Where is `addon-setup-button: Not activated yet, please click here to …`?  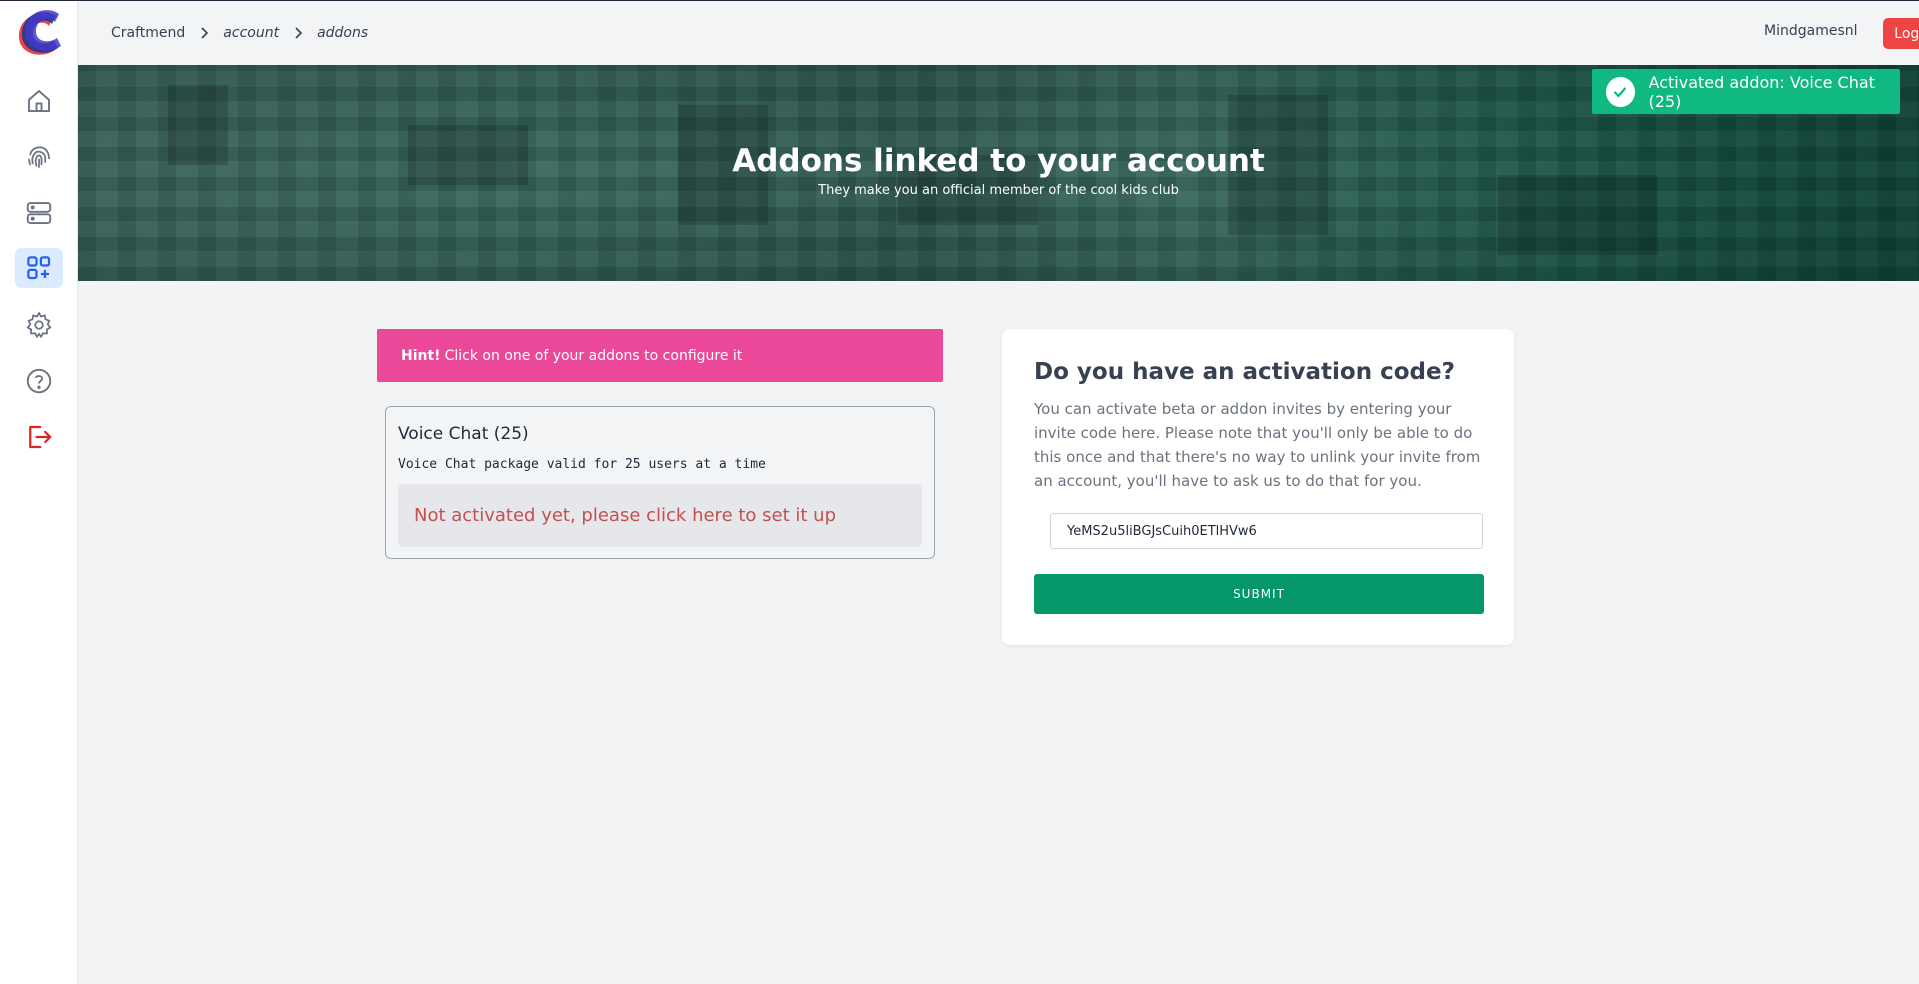 addon-setup-button: Not activated yet, please click here to … is located at coordinates (660, 515).